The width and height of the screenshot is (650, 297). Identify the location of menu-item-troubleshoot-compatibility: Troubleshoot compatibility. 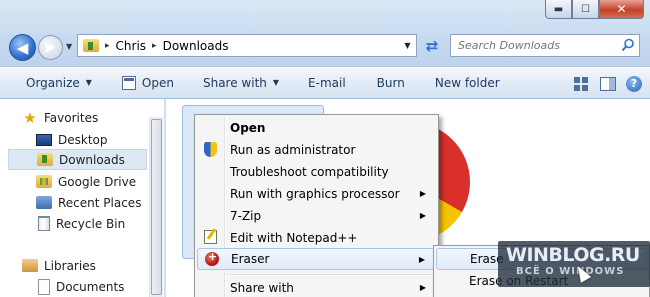
(316, 172).